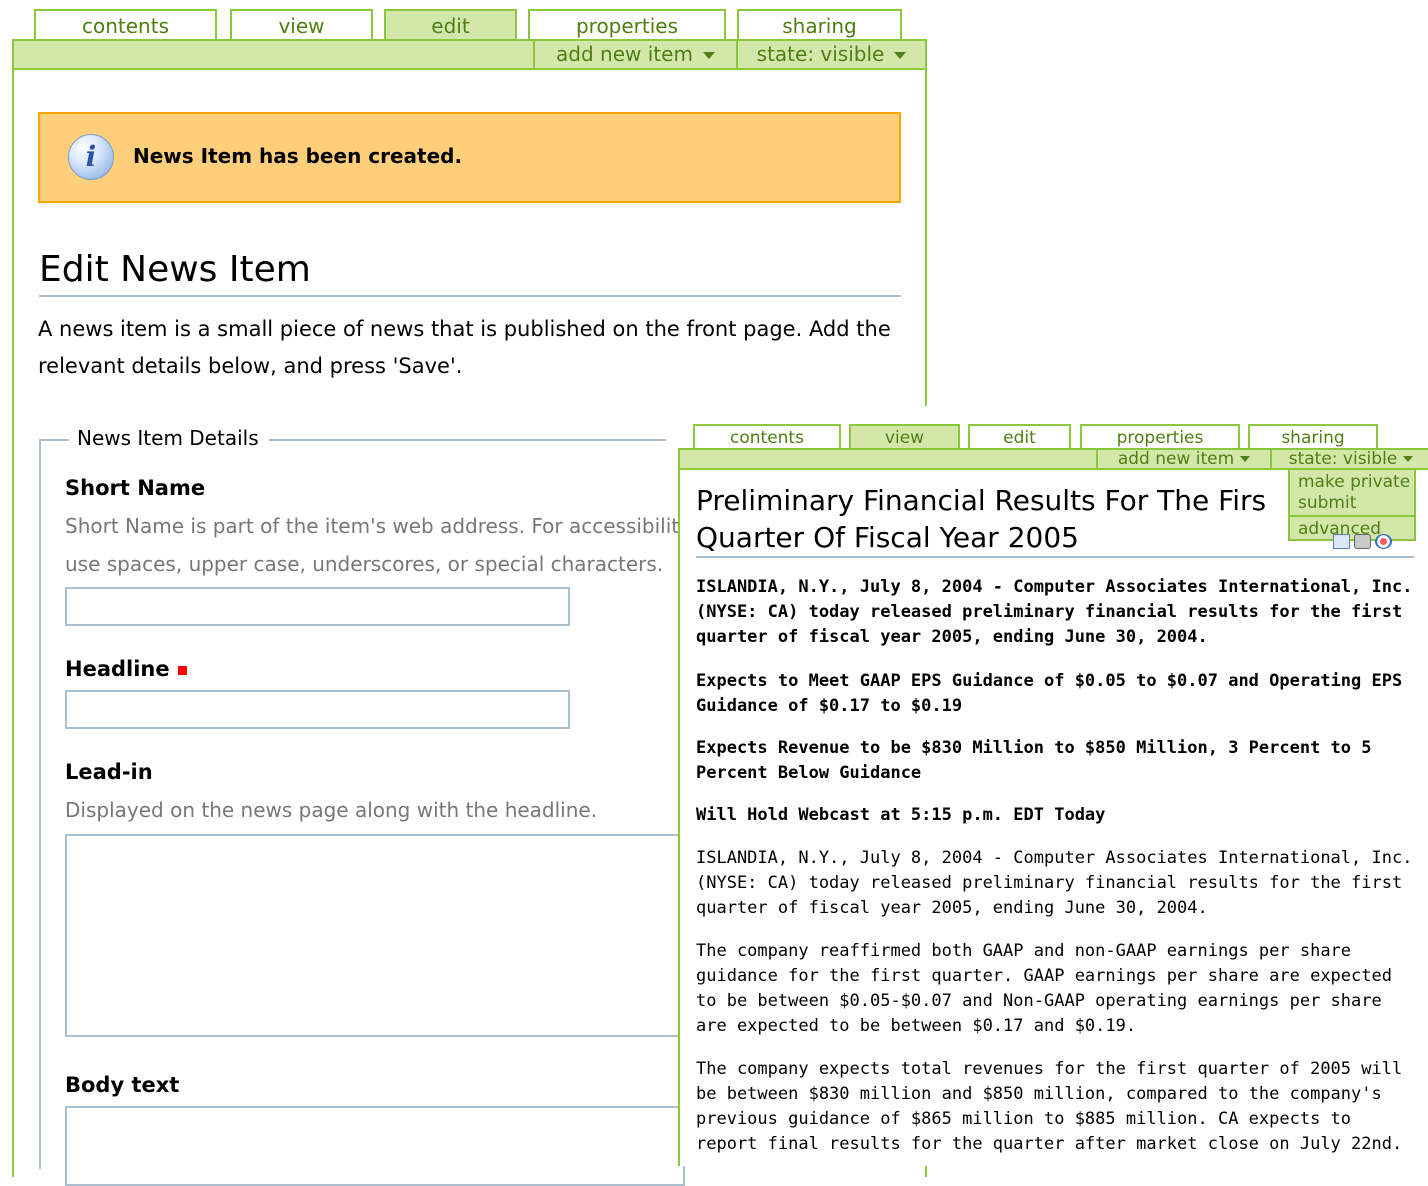 The height and width of the screenshot is (1186, 1428). I want to click on fieldset-border-top-left, so click(54, 440).